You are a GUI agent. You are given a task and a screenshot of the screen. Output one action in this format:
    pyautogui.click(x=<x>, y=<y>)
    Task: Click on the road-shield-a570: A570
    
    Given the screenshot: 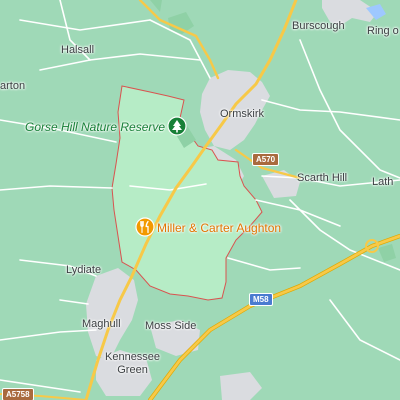 What is the action you would take?
    pyautogui.click(x=266, y=159)
    